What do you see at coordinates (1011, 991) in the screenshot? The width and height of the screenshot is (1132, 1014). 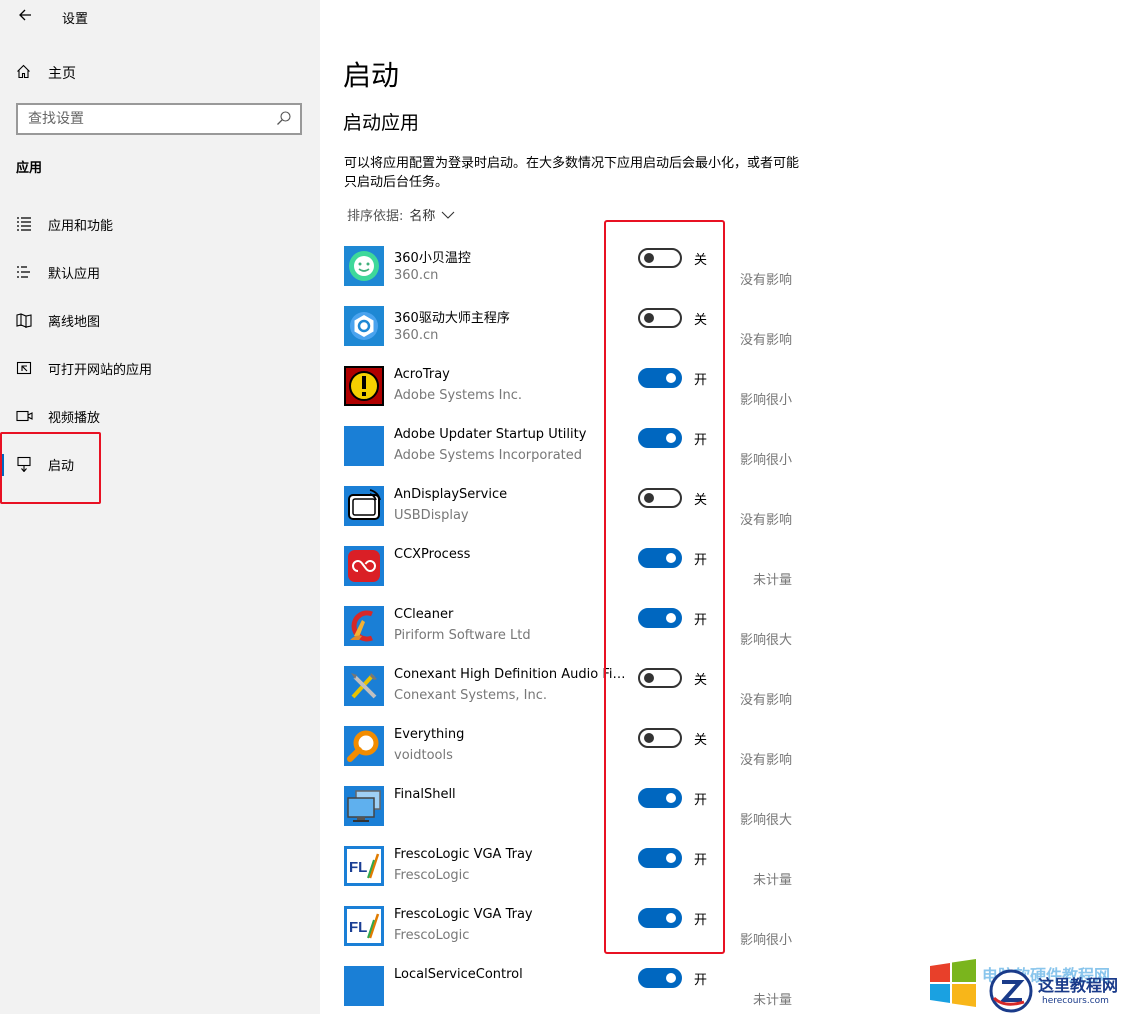 I see `z-logo-icon` at bounding box center [1011, 991].